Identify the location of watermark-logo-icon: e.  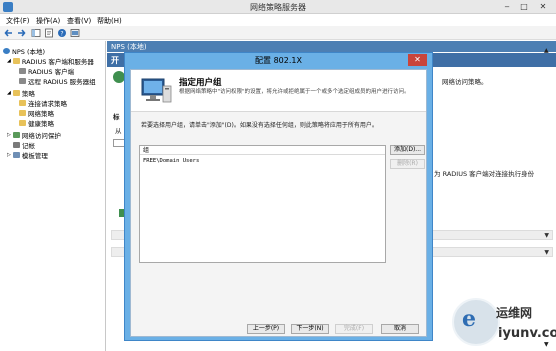
(469, 319).